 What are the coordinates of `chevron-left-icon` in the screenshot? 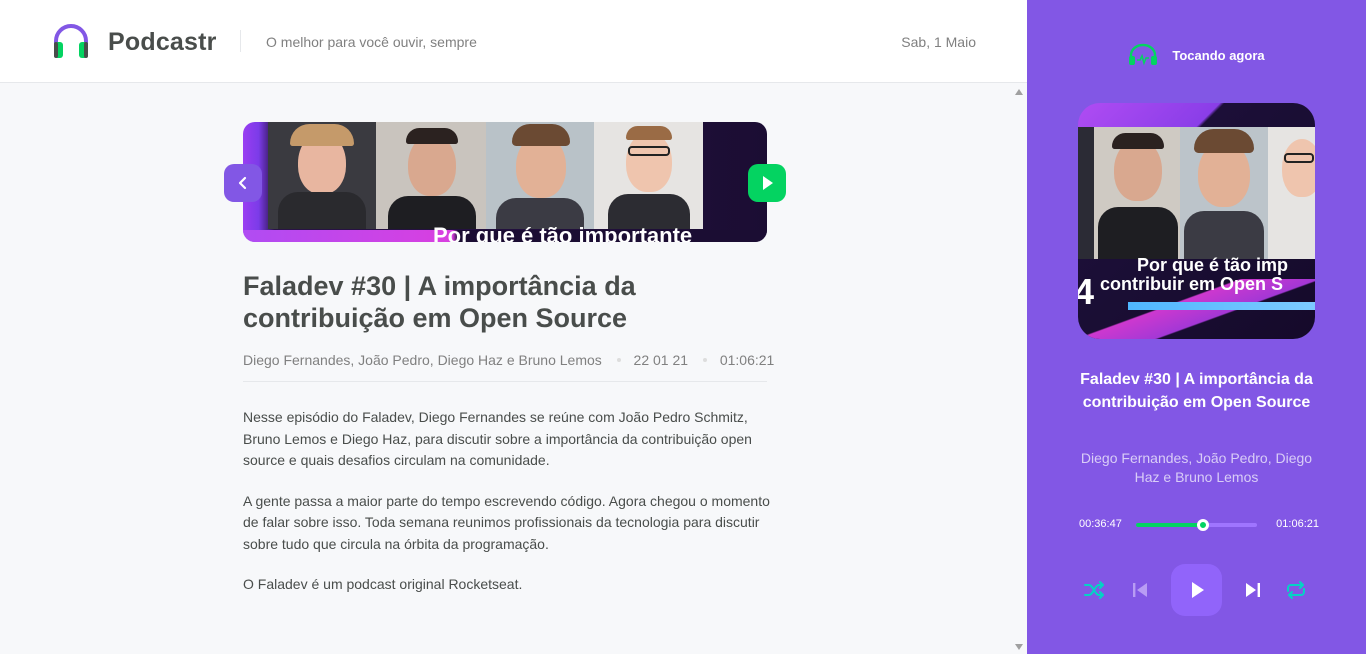 It's located at (242, 183).